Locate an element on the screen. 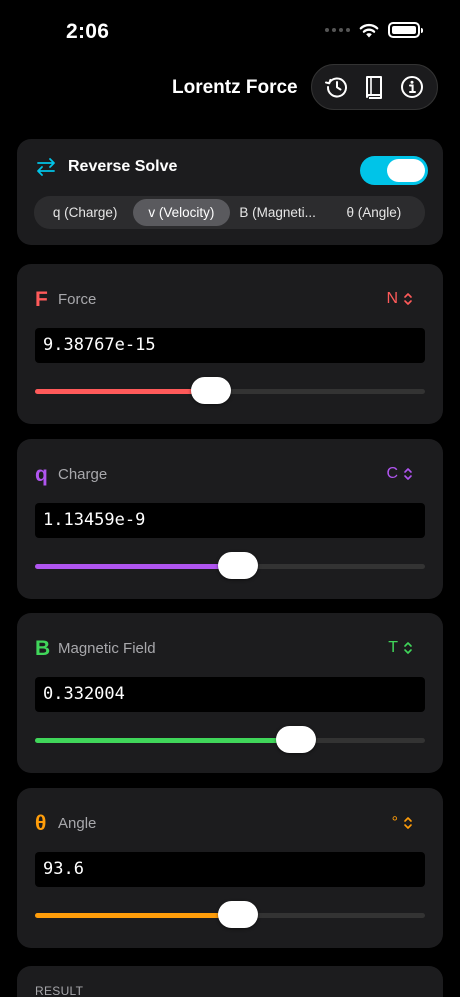  force-label: Force is located at coordinates (77, 299).